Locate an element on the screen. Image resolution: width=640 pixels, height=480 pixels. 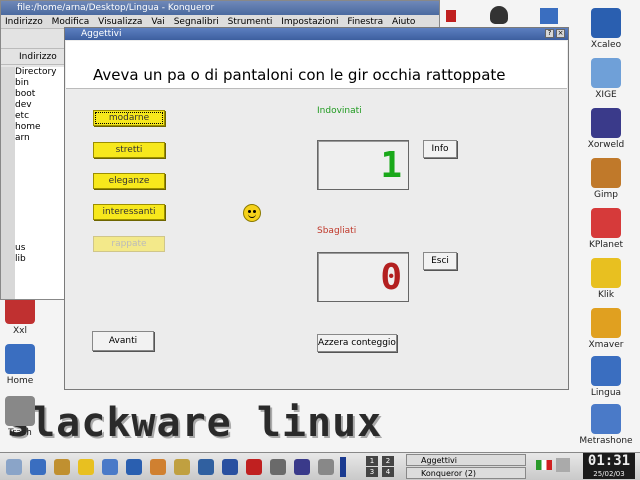
smiley-icon is located at coordinates (252, 213).